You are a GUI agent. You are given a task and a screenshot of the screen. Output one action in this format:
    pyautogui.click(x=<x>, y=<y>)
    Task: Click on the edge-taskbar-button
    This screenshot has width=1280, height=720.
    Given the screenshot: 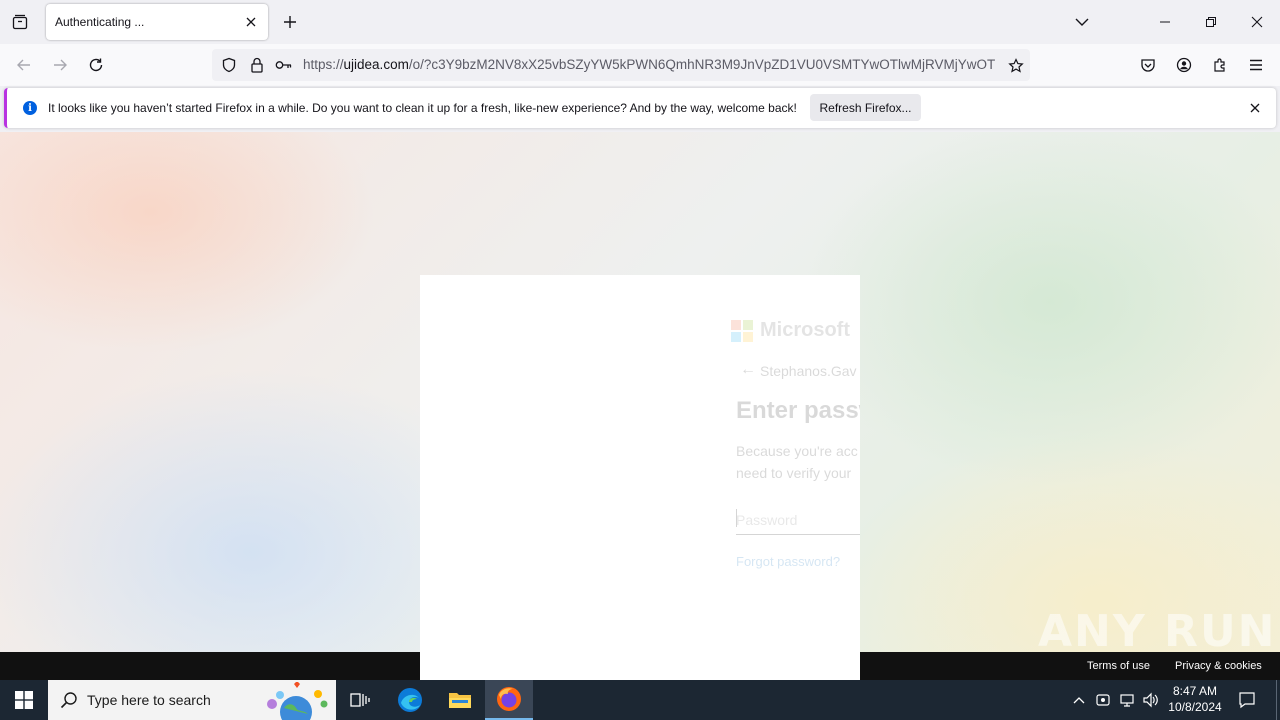 What is the action you would take?
    pyautogui.click(x=410, y=700)
    